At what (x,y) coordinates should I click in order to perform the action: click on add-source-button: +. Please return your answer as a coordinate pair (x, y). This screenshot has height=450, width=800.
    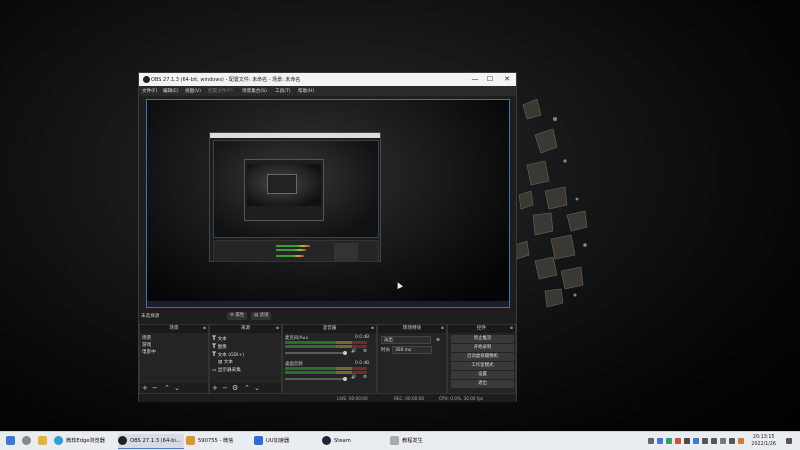
    Looking at the image, I should click on (215, 388).